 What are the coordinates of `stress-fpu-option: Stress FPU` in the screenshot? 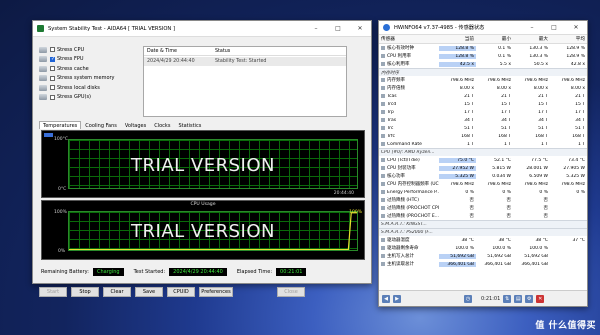 It's located at (89, 60).